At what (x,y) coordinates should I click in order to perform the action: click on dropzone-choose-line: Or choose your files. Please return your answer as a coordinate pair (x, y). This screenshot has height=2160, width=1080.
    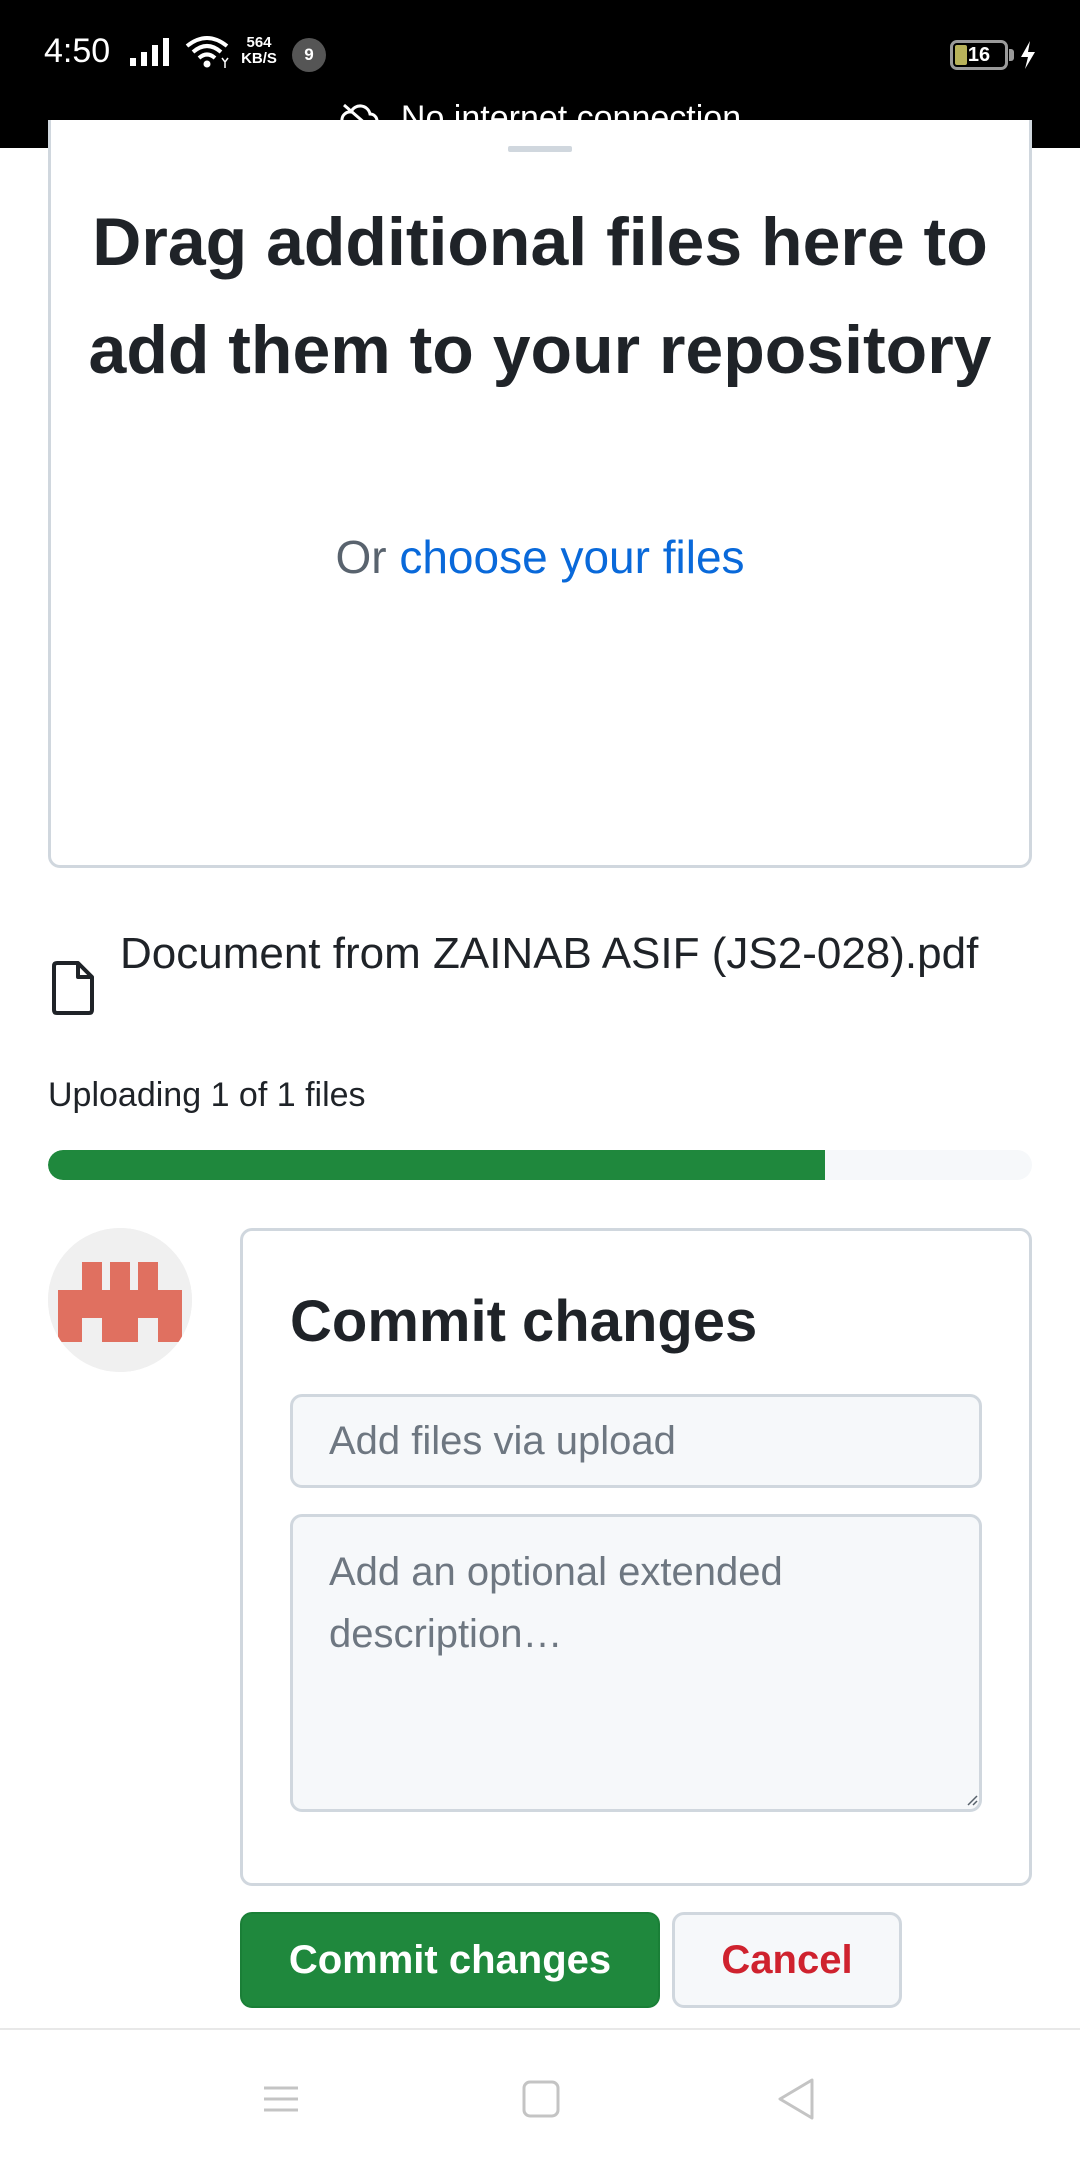
    Looking at the image, I should click on (540, 557).